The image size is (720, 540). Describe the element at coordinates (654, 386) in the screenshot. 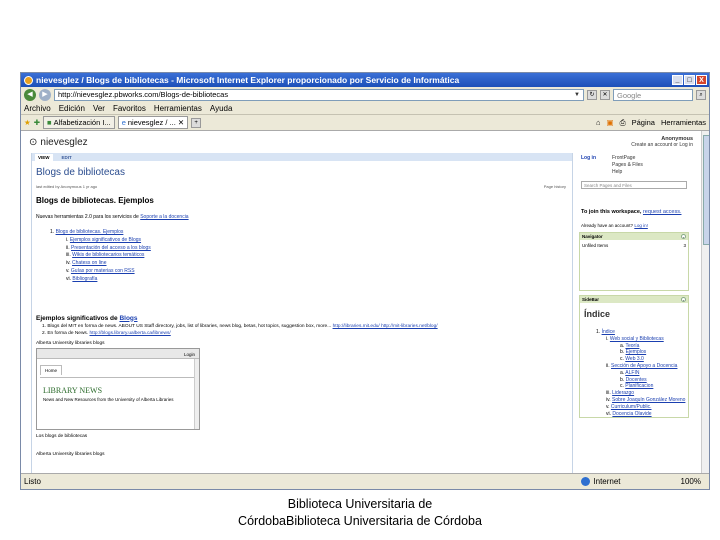

I see `toc-item: c. Planificacion` at that location.